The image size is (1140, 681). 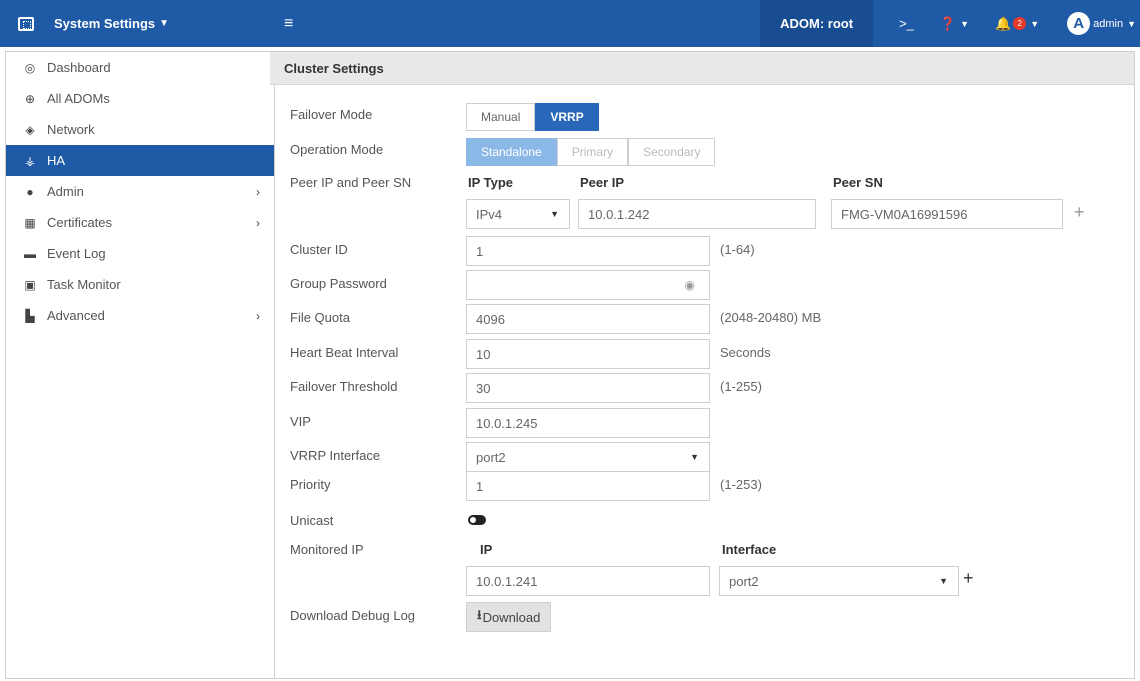 What do you see at coordinates (327, 549) in the screenshot?
I see `monitored-ip-label: Monitored IP` at bounding box center [327, 549].